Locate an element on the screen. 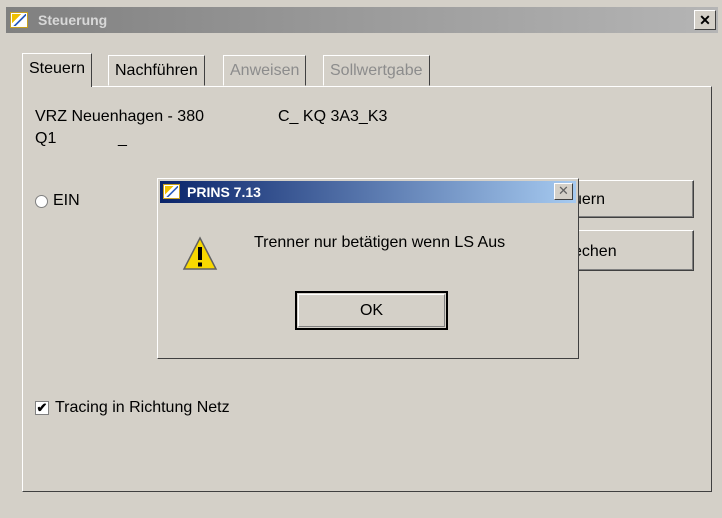 Image resolution: width=722 pixels, height=518 pixels. tab-label: Nachführen is located at coordinates (156, 70).